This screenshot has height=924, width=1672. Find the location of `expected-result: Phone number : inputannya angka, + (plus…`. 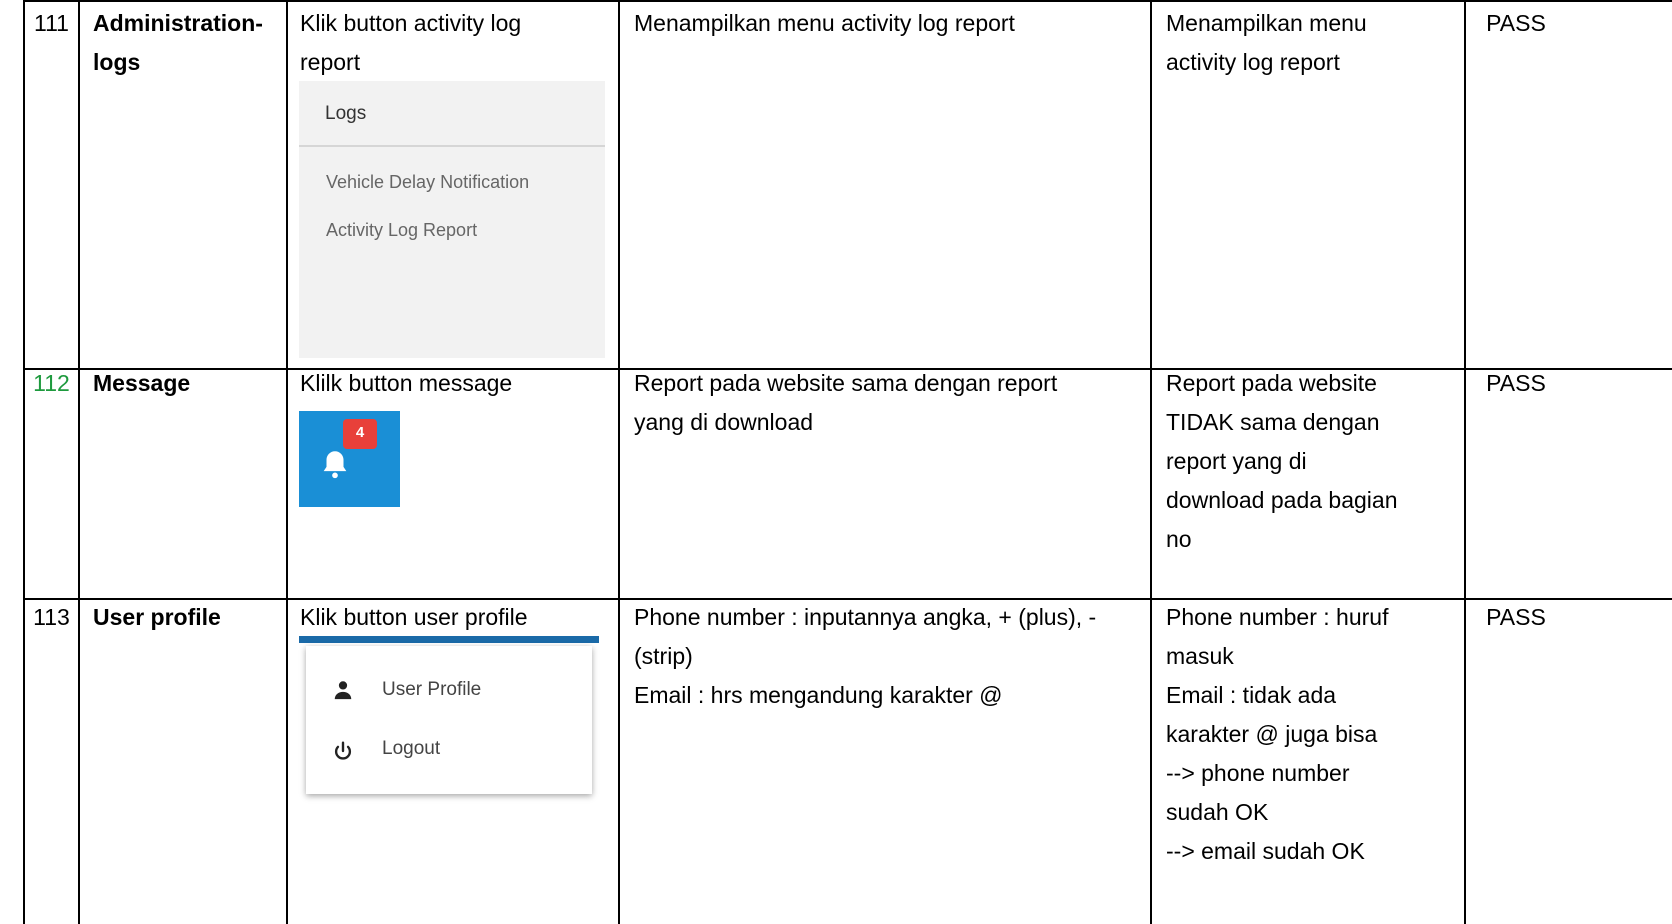

expected-result: Phone number : inputannya angka, + (plus… is located at coordinates (865, 656).